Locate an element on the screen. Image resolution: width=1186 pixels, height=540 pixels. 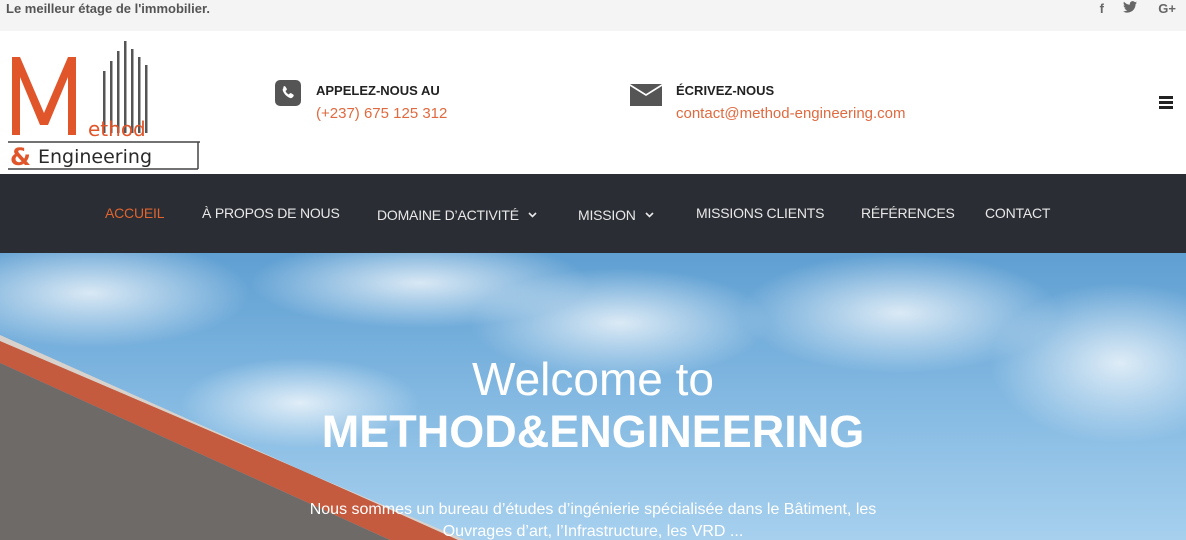
facebook-icon: f is located at coordinates (1102, 8).